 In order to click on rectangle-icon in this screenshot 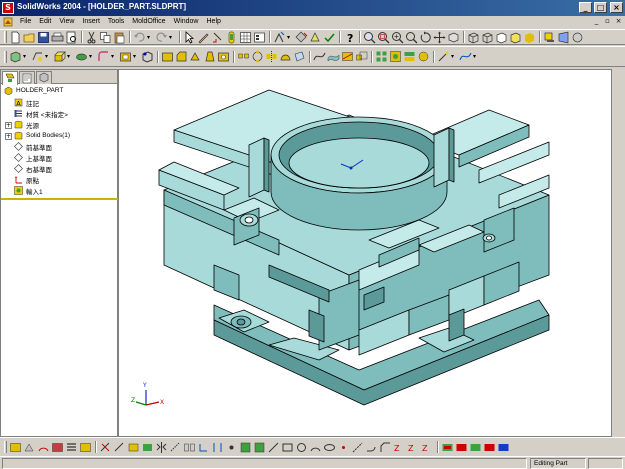, I will do `click(287, 447)`.